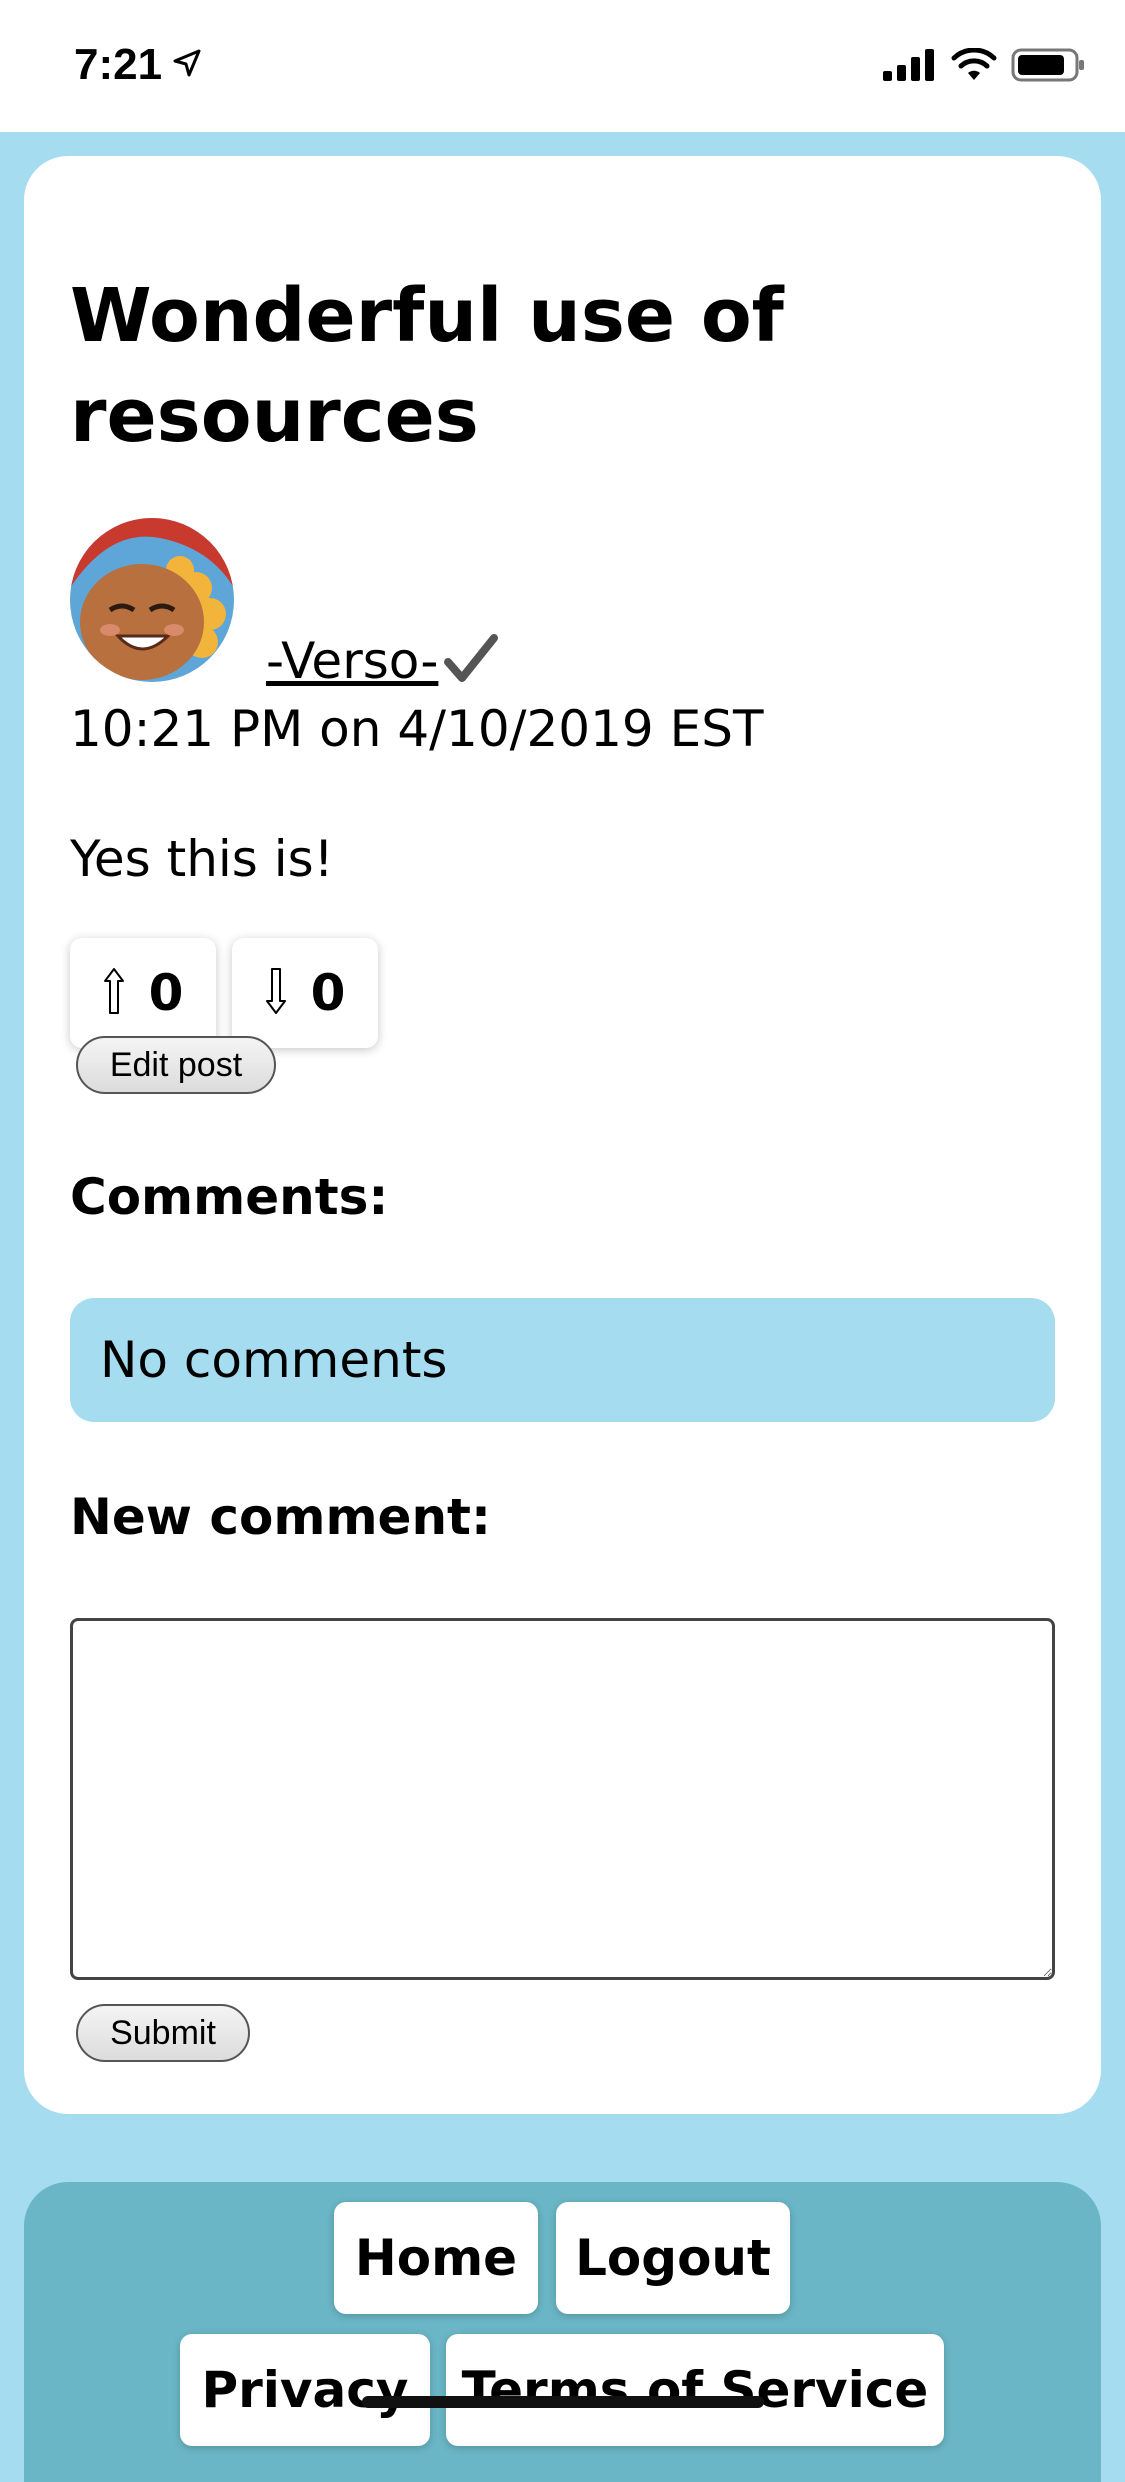 The height and width of the screenshot is (2482, 1125). I want to click on nav-logout-link: Logout, so click(673, 2258).